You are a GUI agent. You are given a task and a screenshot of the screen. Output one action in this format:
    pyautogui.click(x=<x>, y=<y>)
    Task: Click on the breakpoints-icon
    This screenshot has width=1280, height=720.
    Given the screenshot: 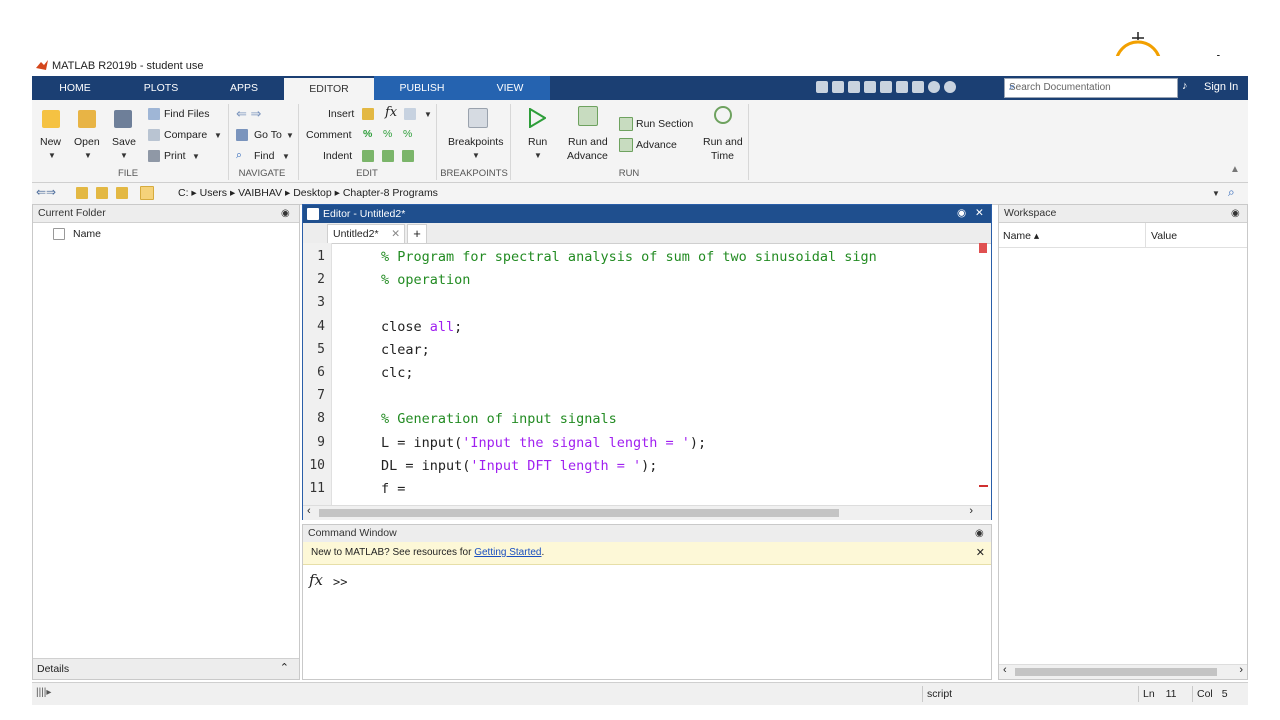 What is the action you would take?
    pyautogui.click(x=478, y=118)
    